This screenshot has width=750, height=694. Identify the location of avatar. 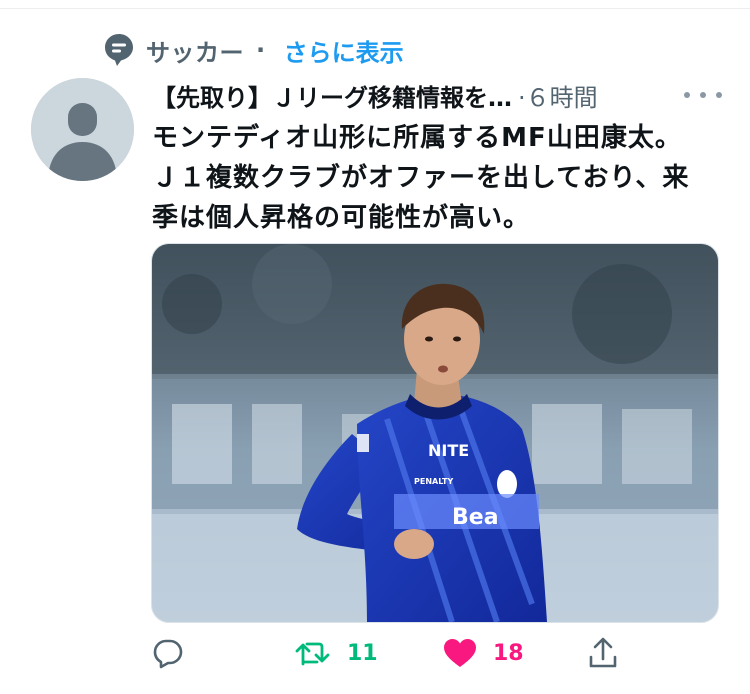
(82, 129).